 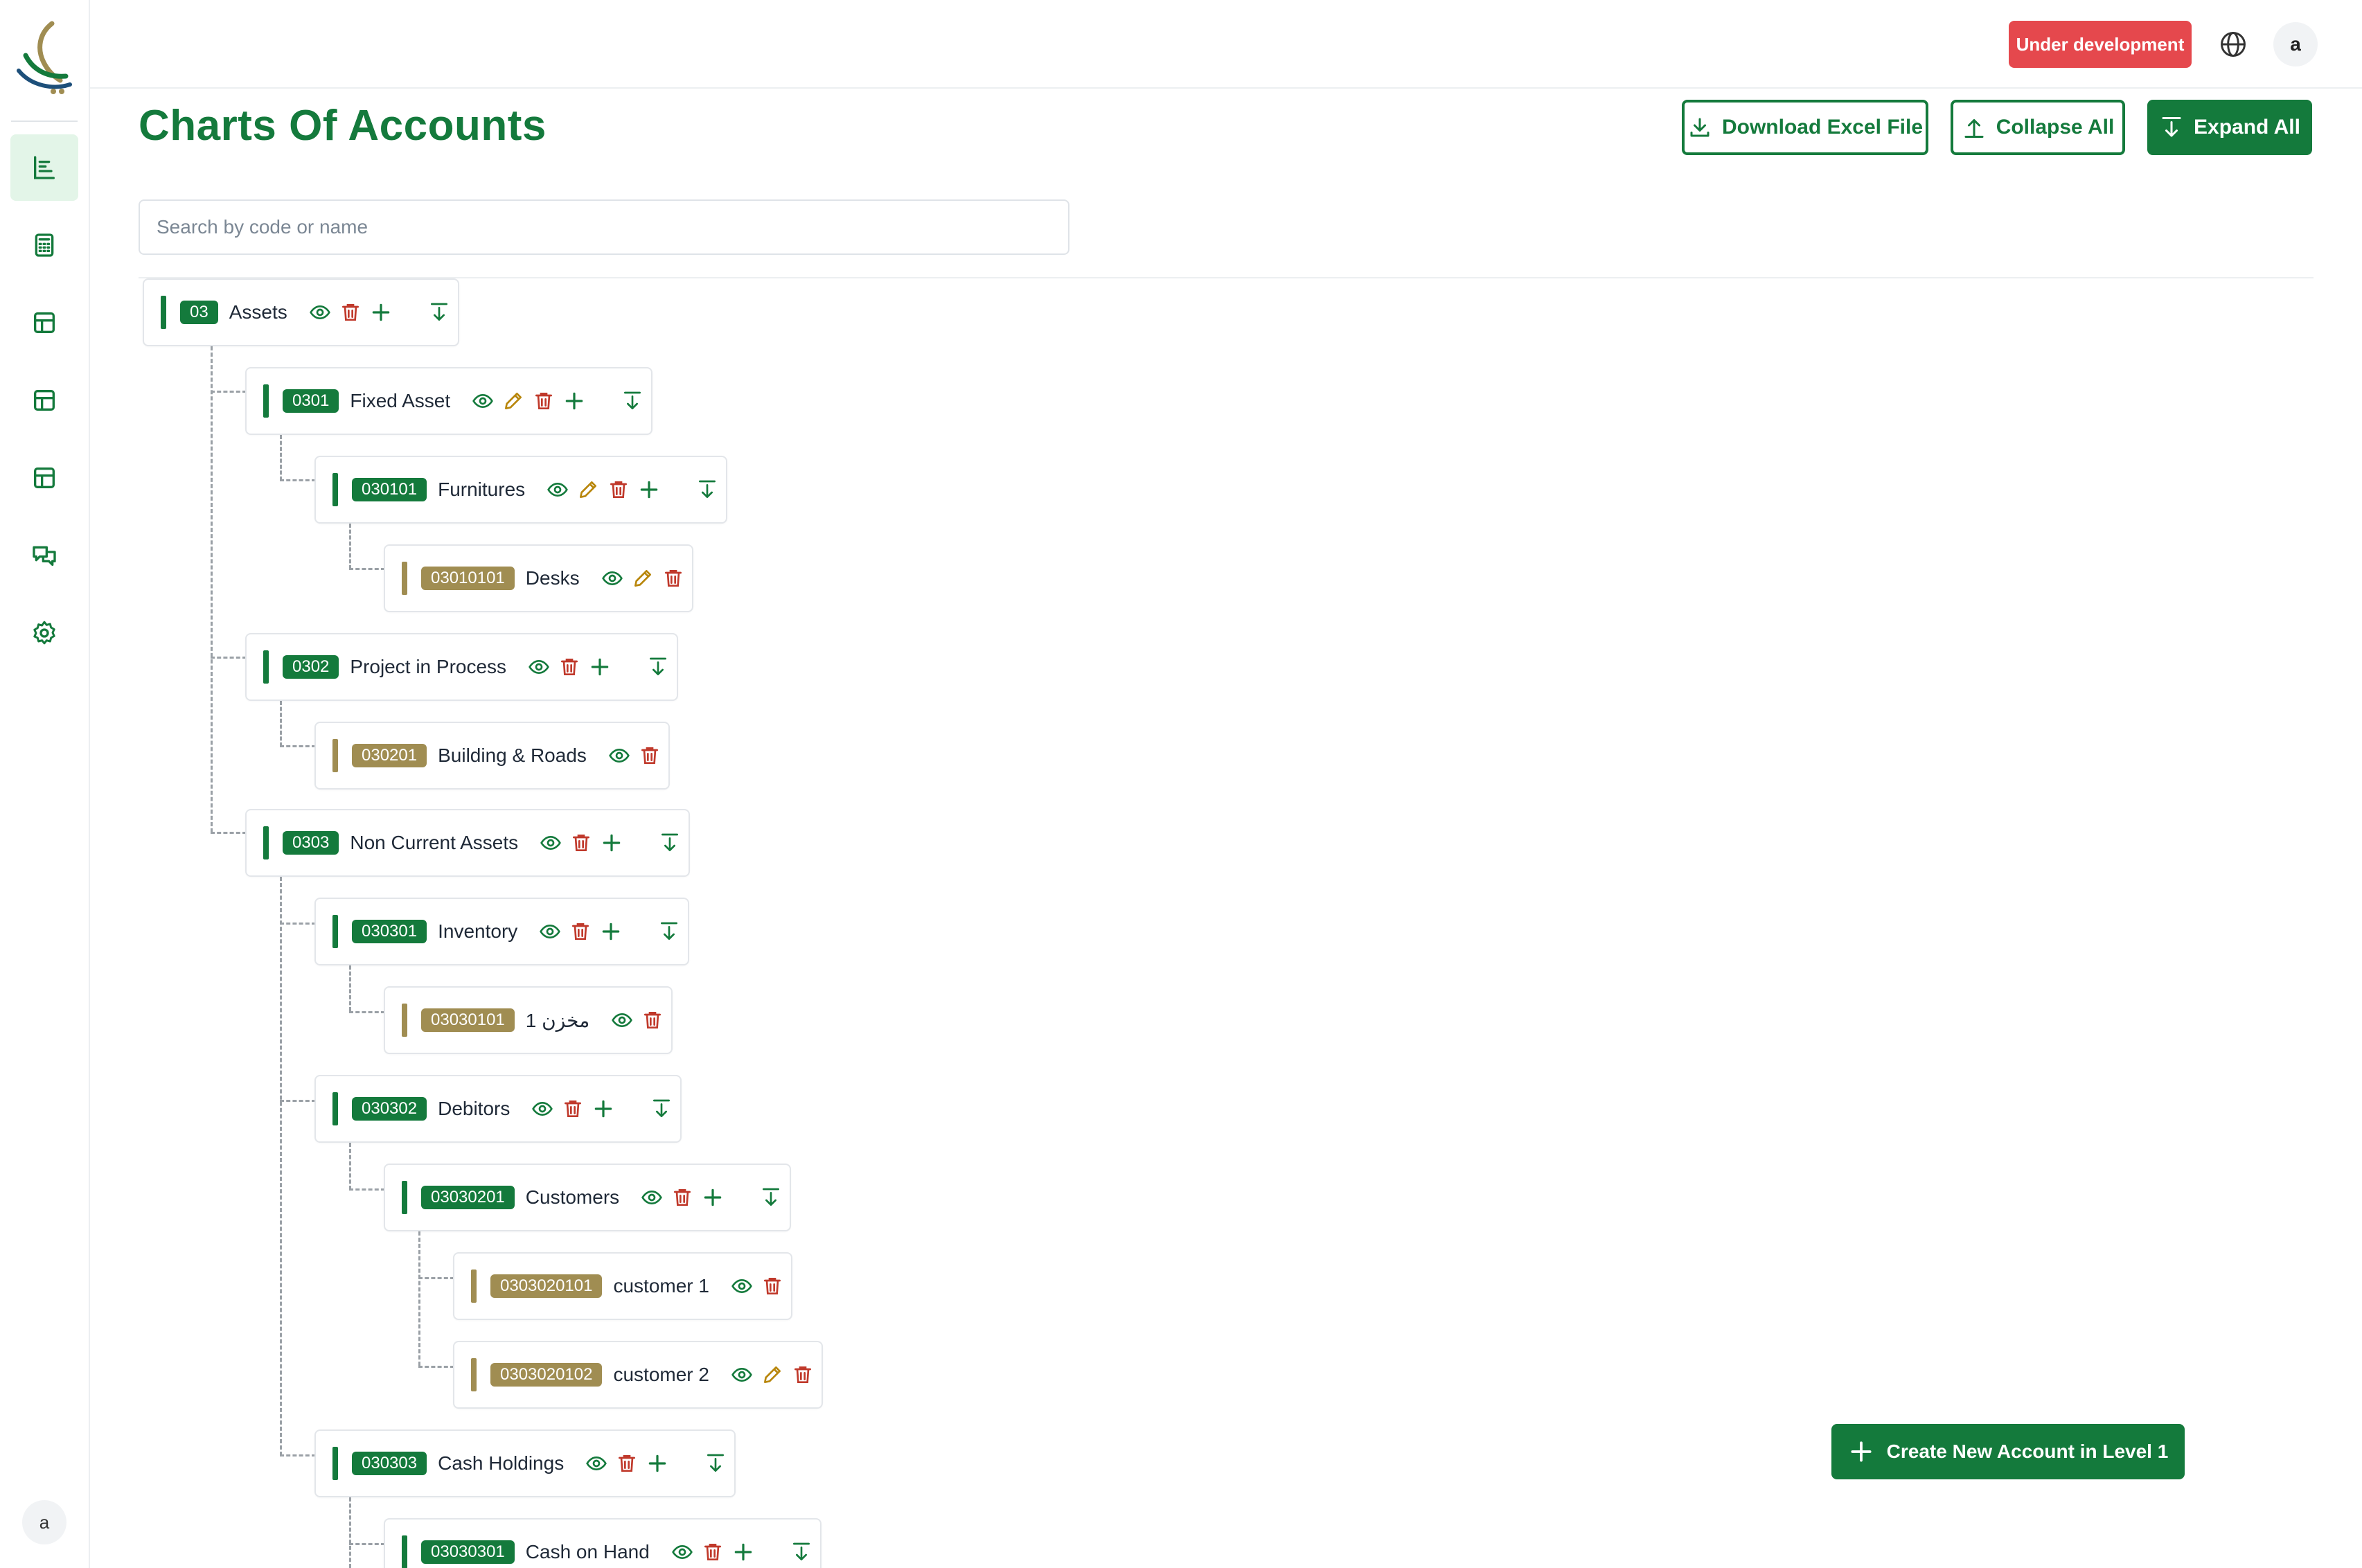 What do you see at coordinates (44, 245) in the screenshot?
I see `sidebar-item-calculator` at bounding box center [44, 245].